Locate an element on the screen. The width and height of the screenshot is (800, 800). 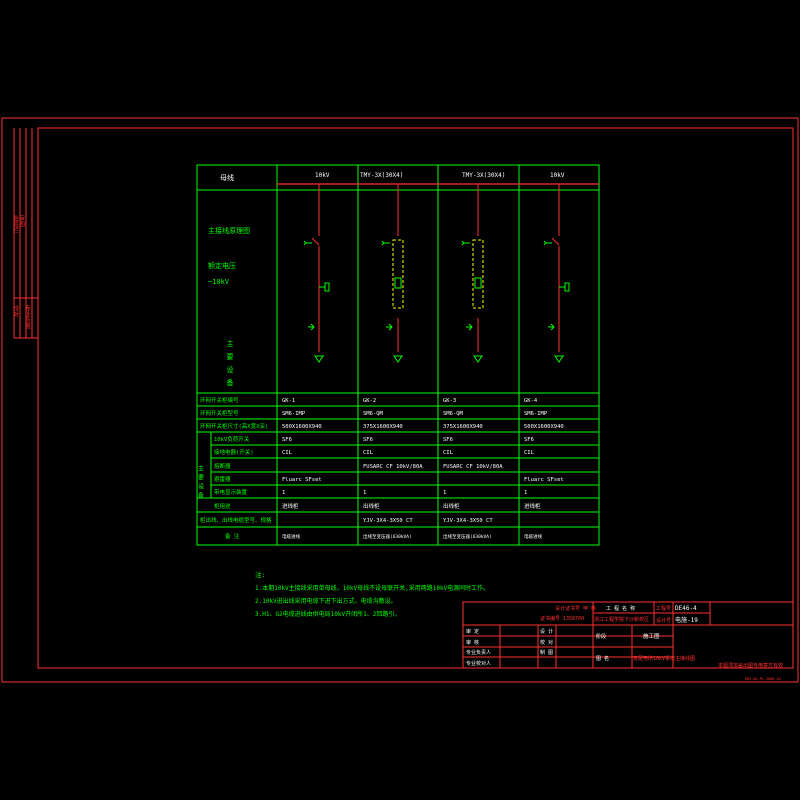
row-label: 备 注 is located at coordinates (232, 536).